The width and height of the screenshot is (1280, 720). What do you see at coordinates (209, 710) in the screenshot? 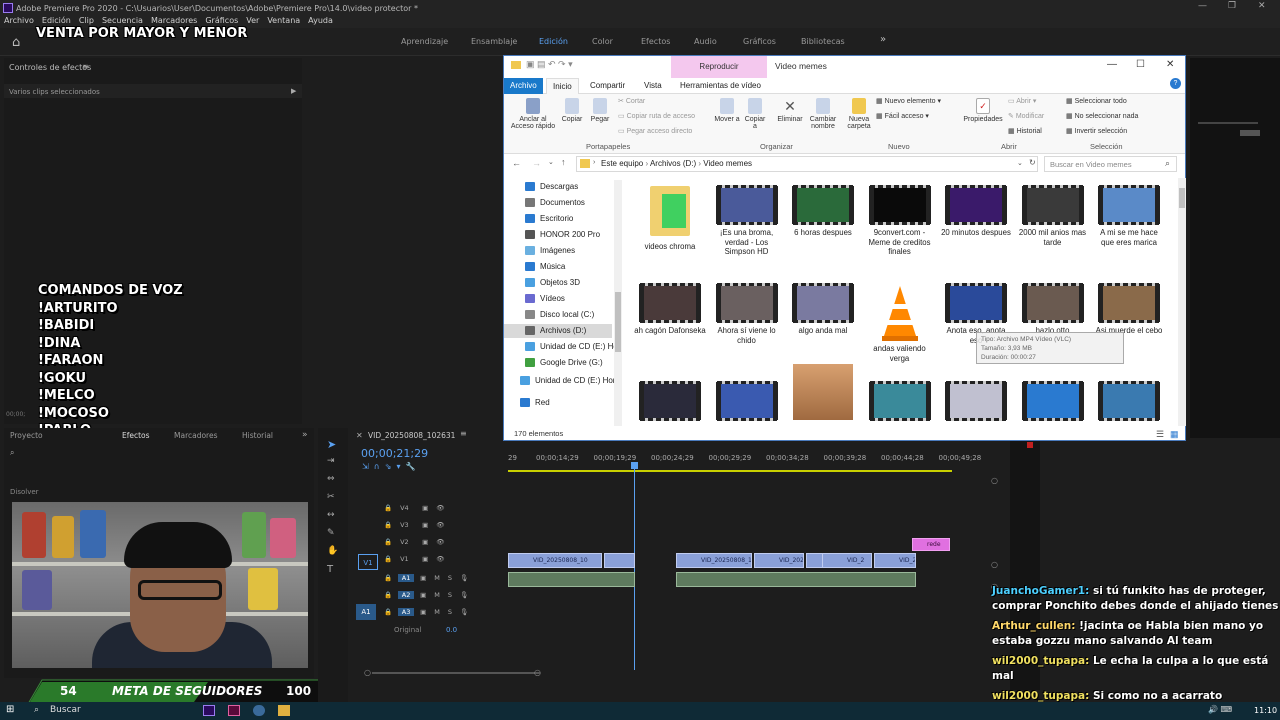
I see `premiere-taskbar-icon` at bounding box center [209, 710].